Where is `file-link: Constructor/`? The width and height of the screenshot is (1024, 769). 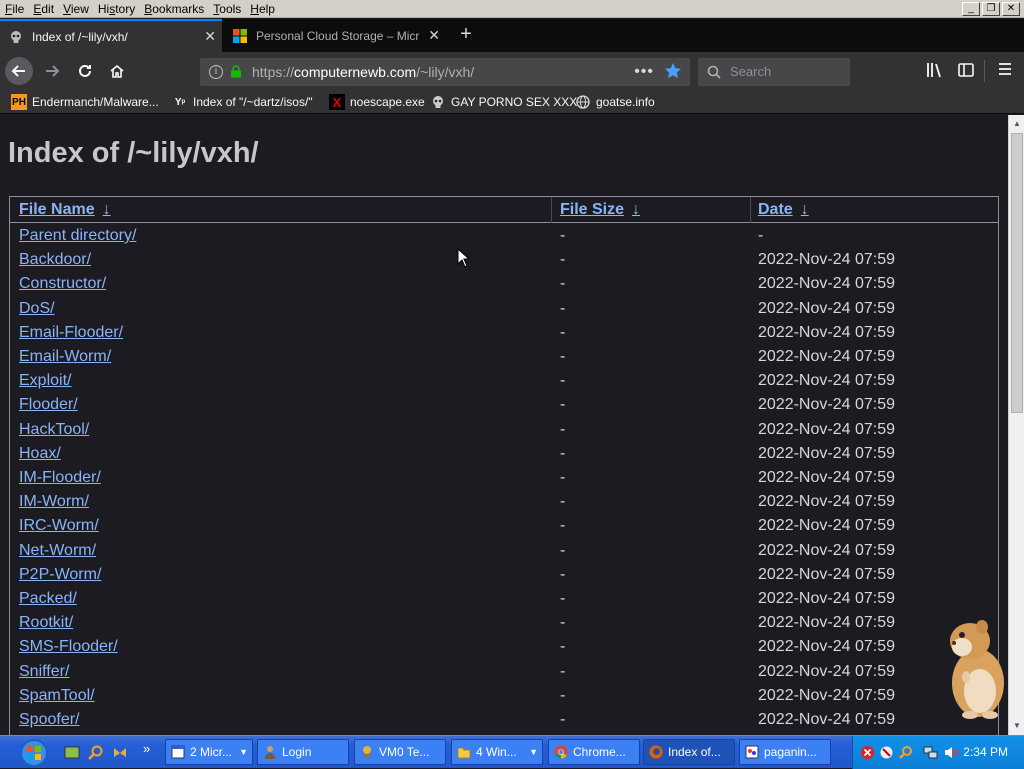 file-link: Constructor/ is located at coordinates (62, 284).